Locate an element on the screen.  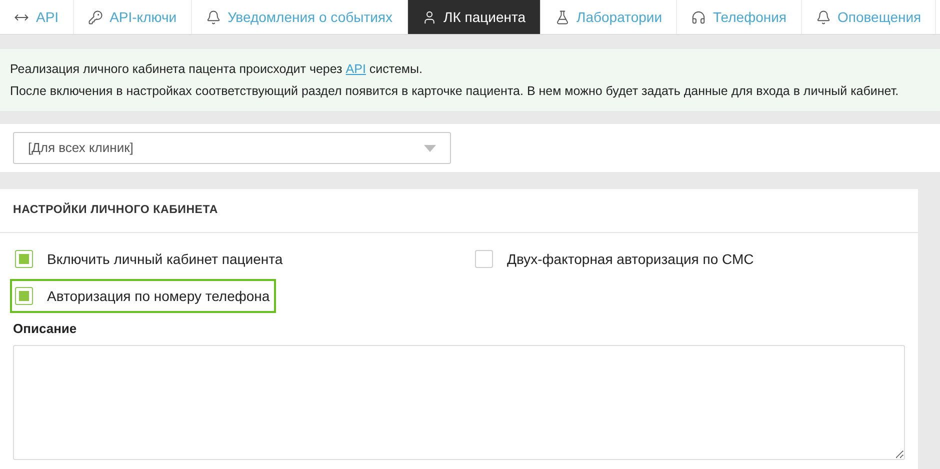
user-icon is located at coordinates (429, 17).